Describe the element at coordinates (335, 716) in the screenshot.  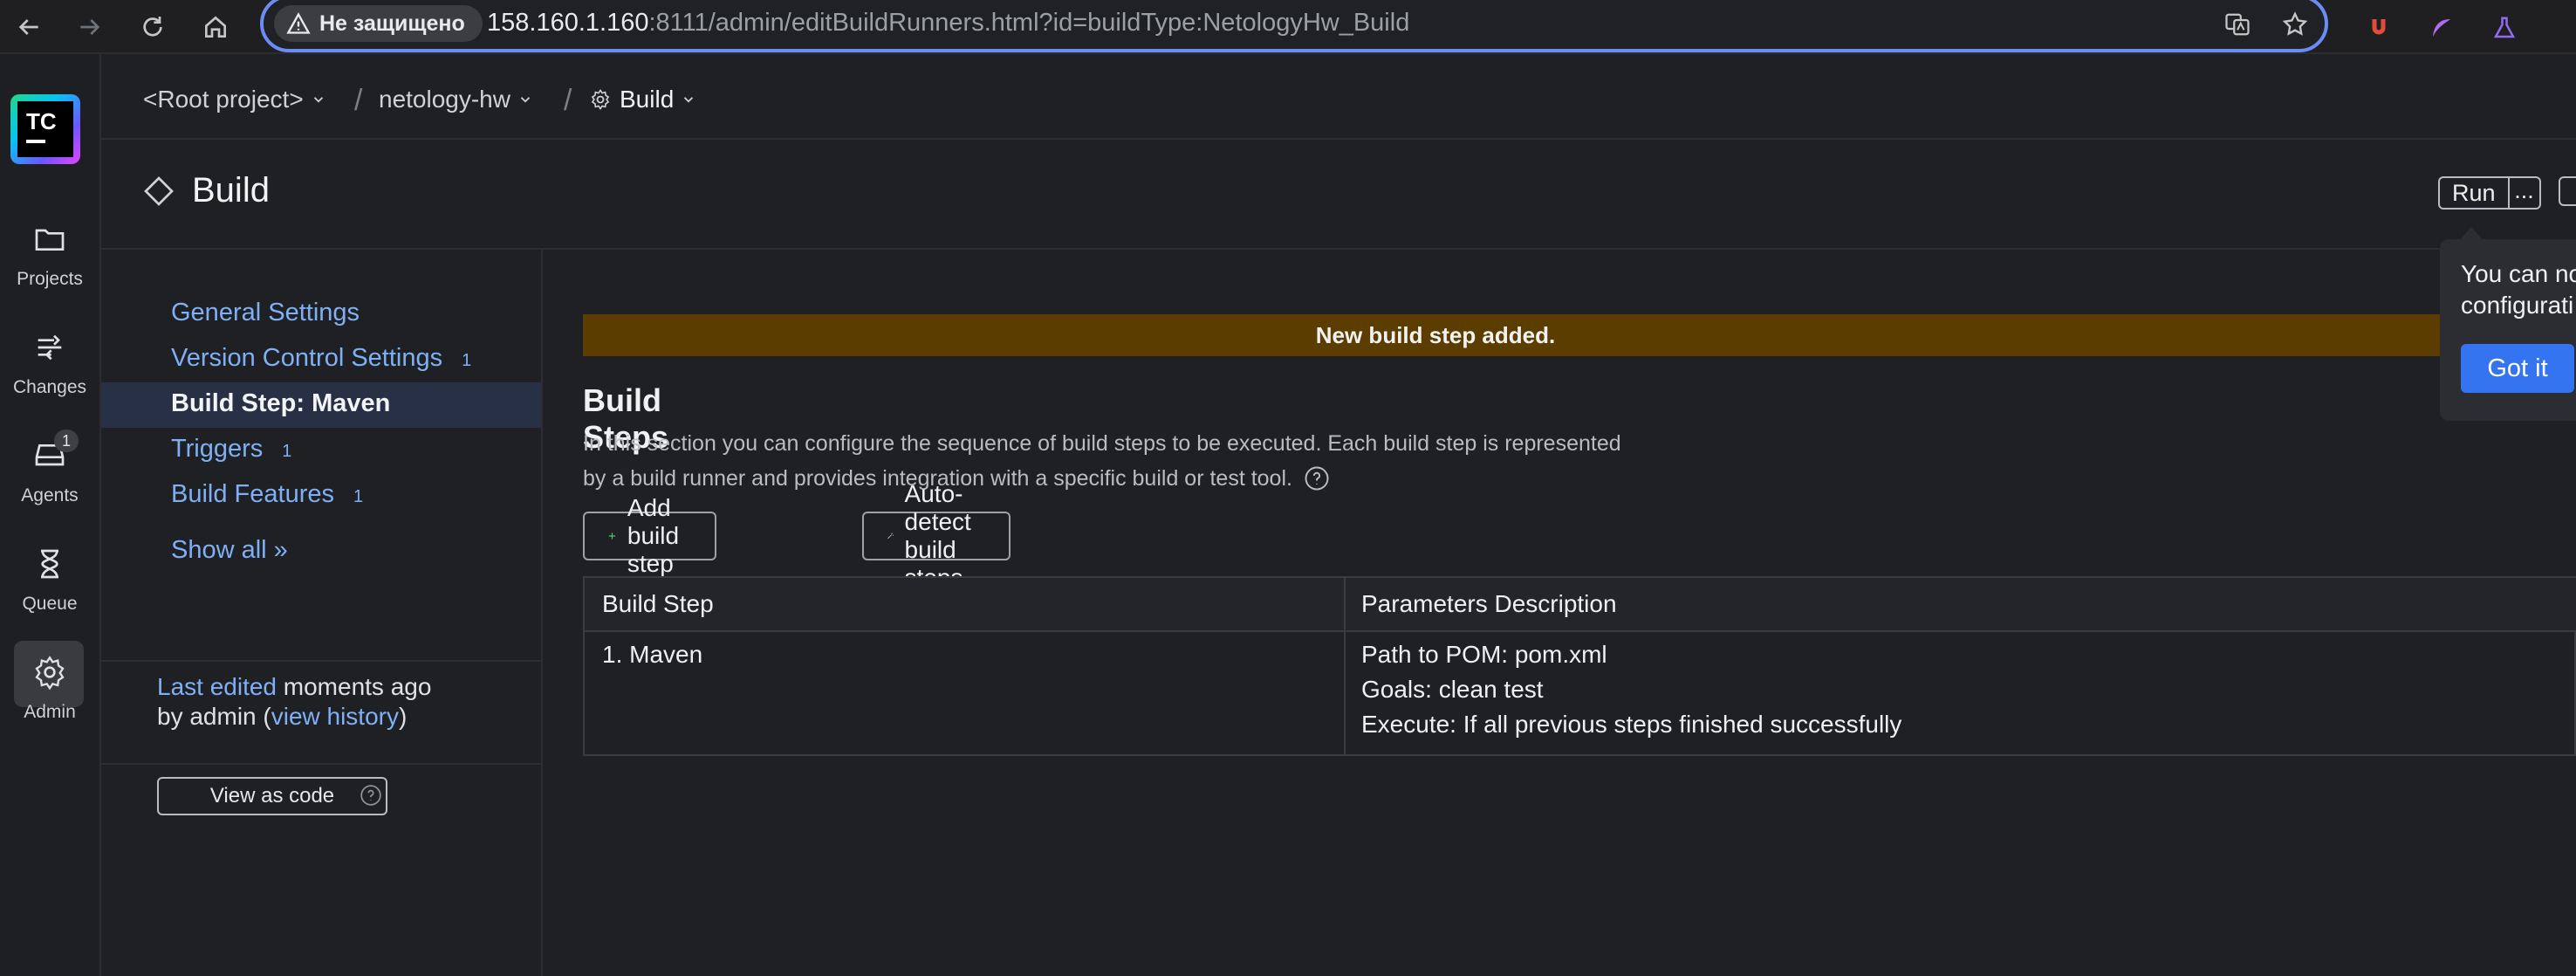
I see `view-history-link: view history` at that location.